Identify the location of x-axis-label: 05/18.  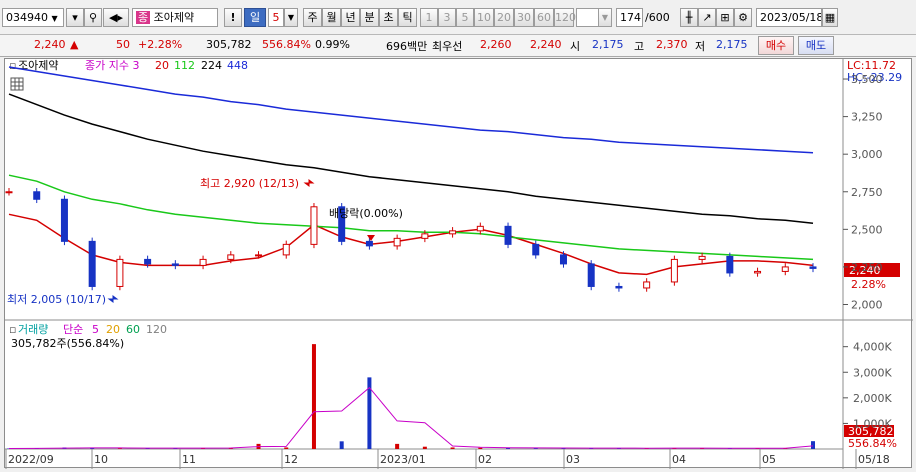
(874, 459).